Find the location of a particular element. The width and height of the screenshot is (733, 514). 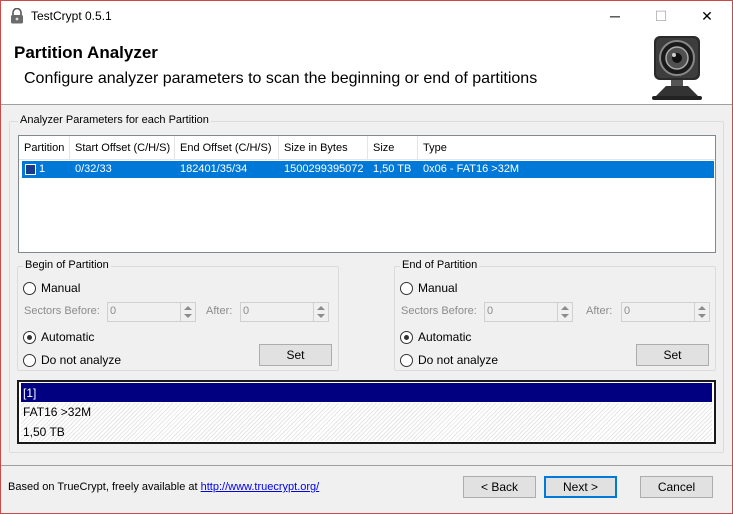

end-manual-radio: Manual is located at coordinates (428, 288).